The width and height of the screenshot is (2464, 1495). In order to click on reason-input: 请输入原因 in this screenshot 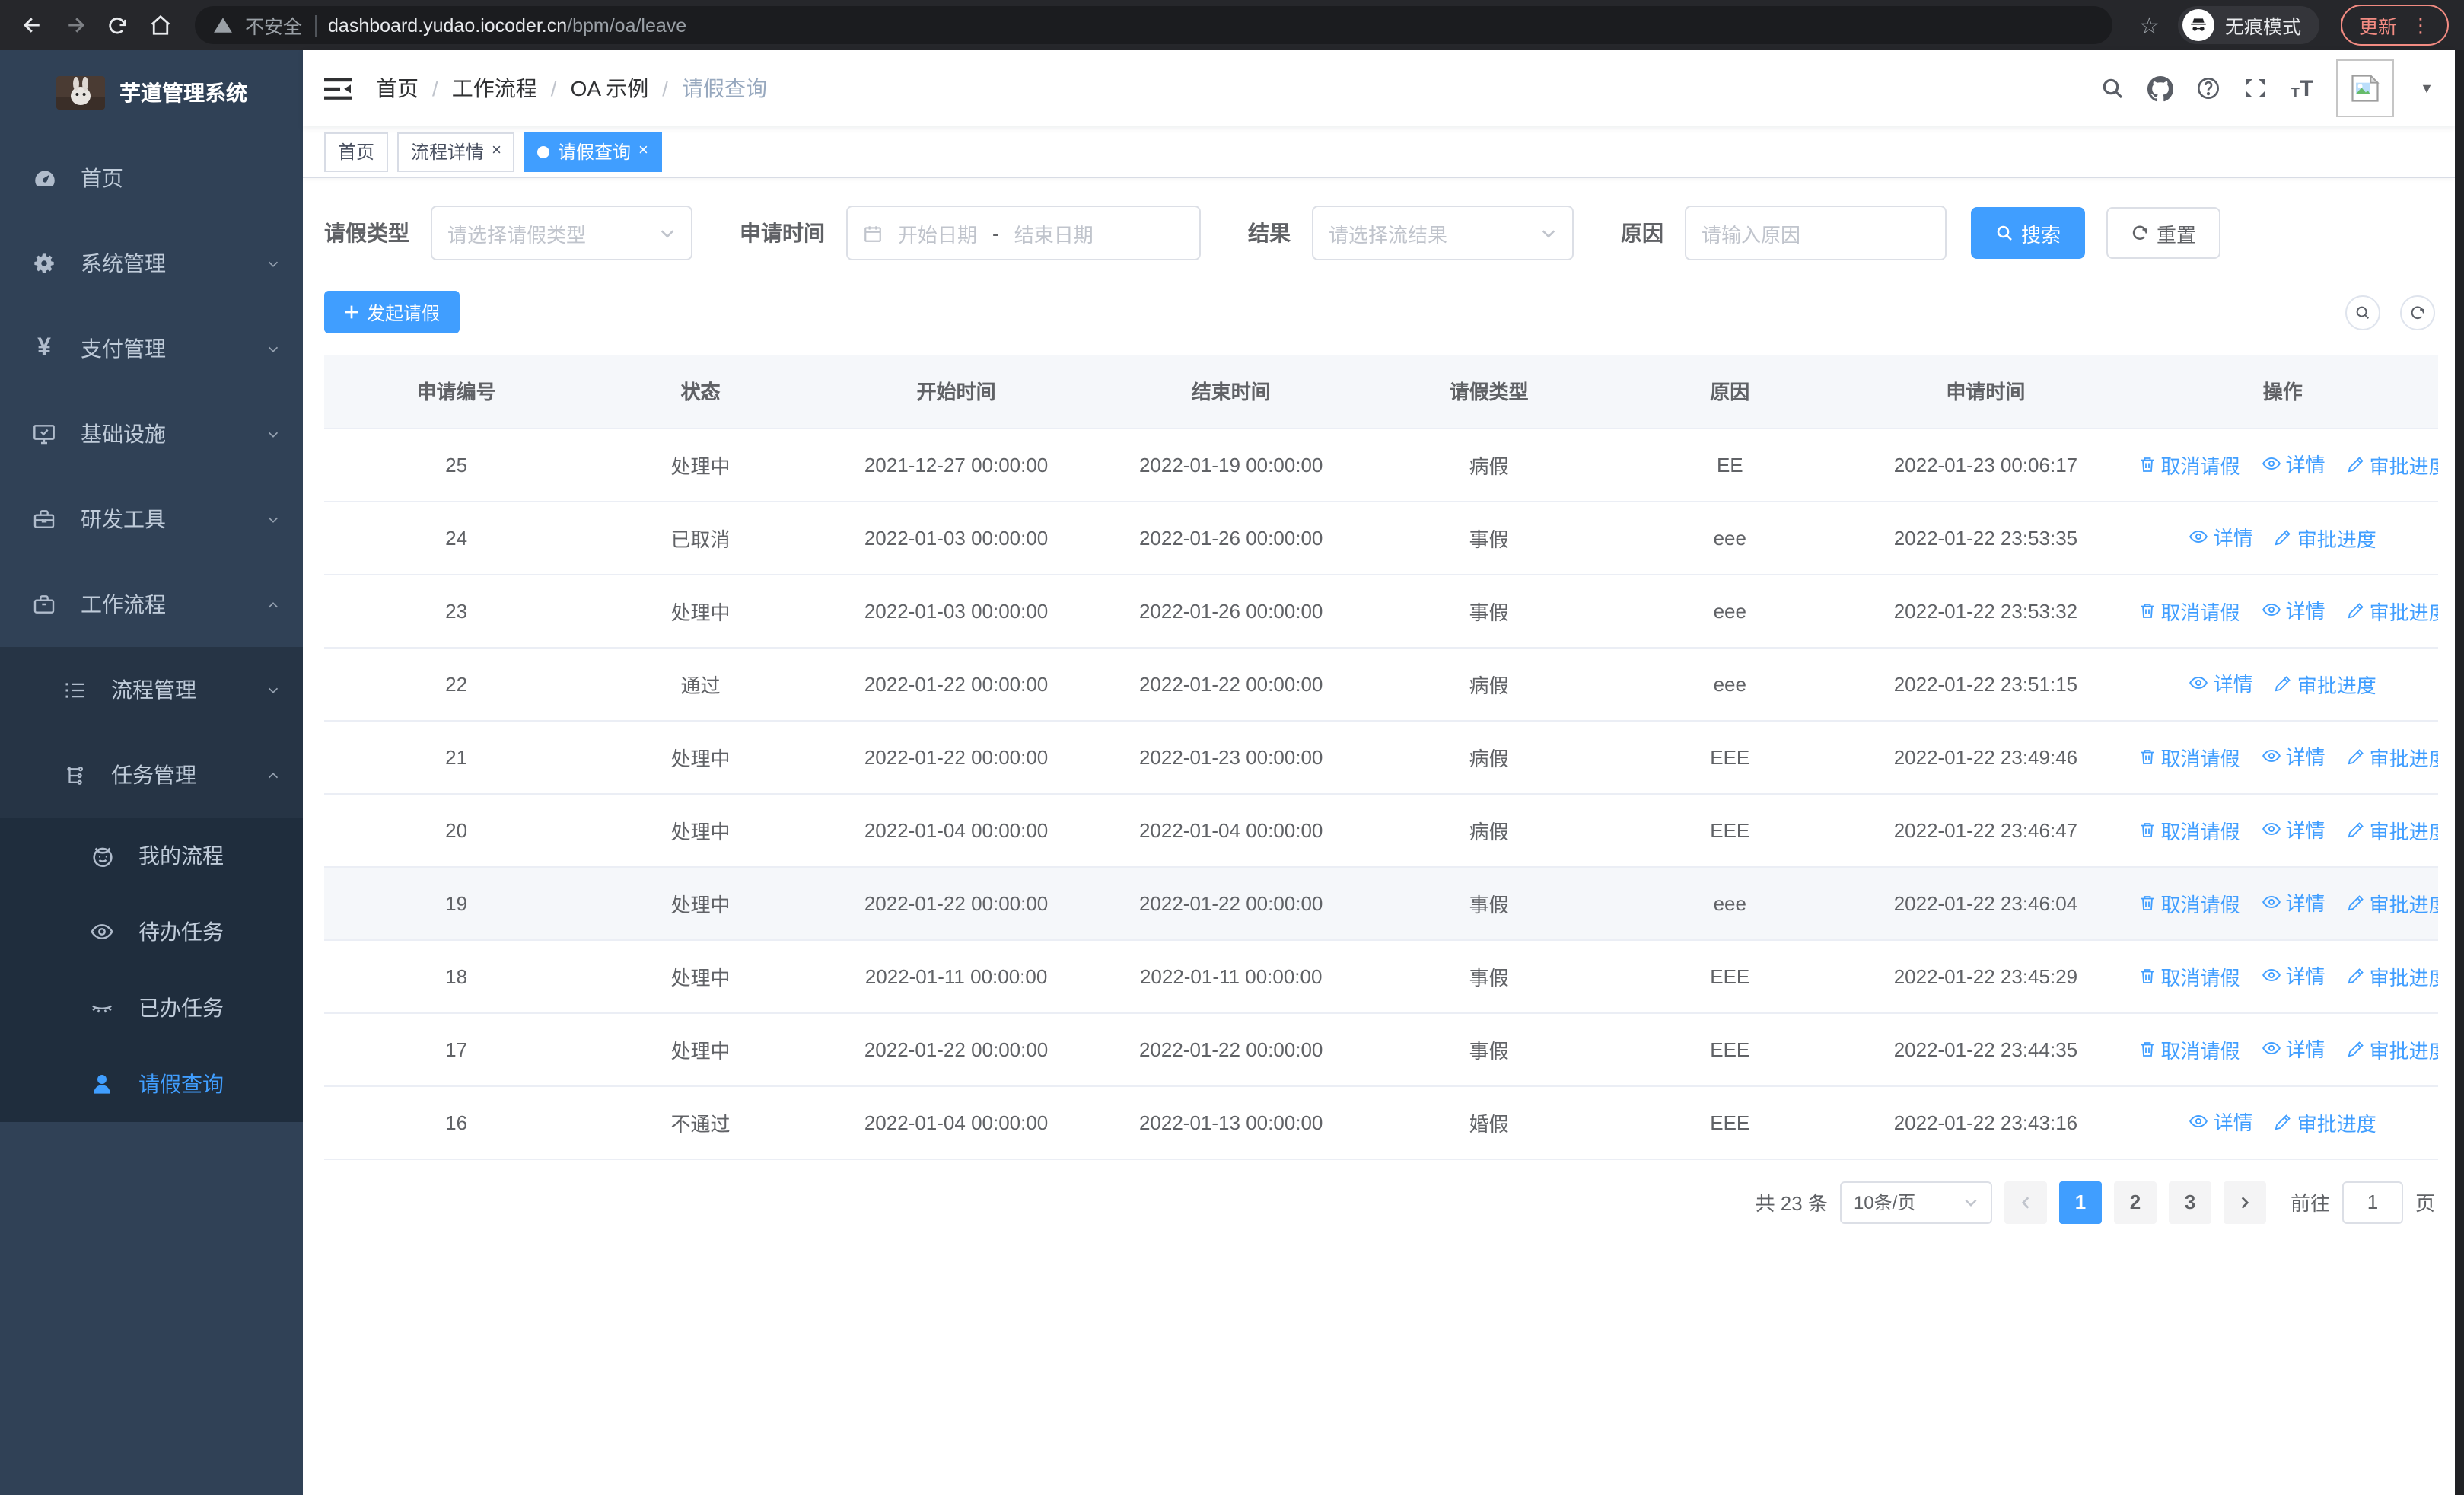, I will do `click(1816, 233)`.